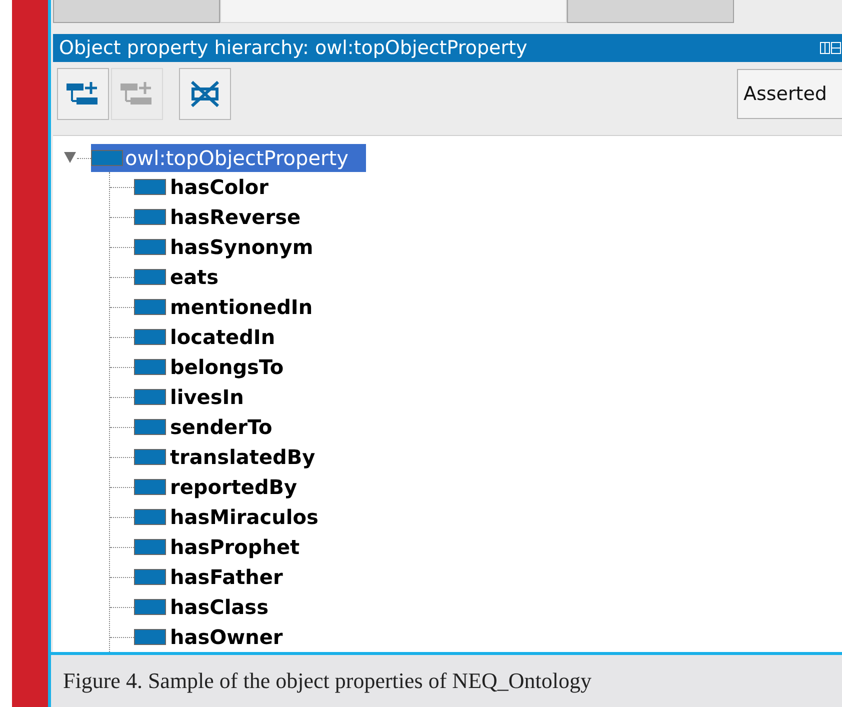 This screenshot has height=707, width=842. What do you see at coordinates (83, 94) in the screenshot?
I see `add-subproperty-button` at bounding box center [83, 94].